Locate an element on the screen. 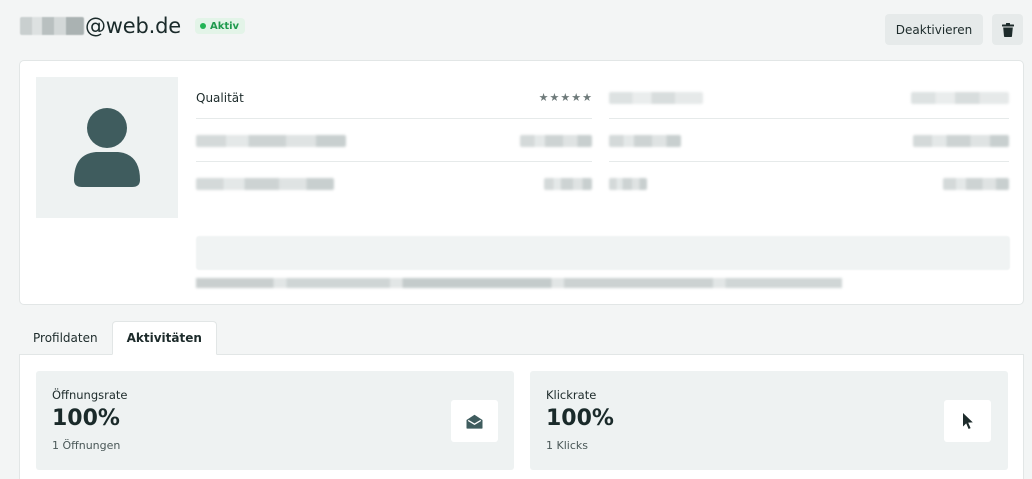 This screenshot has width=1032, height=479. click-rate-card: Klickrate 100% 1 Klicks is located at coordinates (769, 420).